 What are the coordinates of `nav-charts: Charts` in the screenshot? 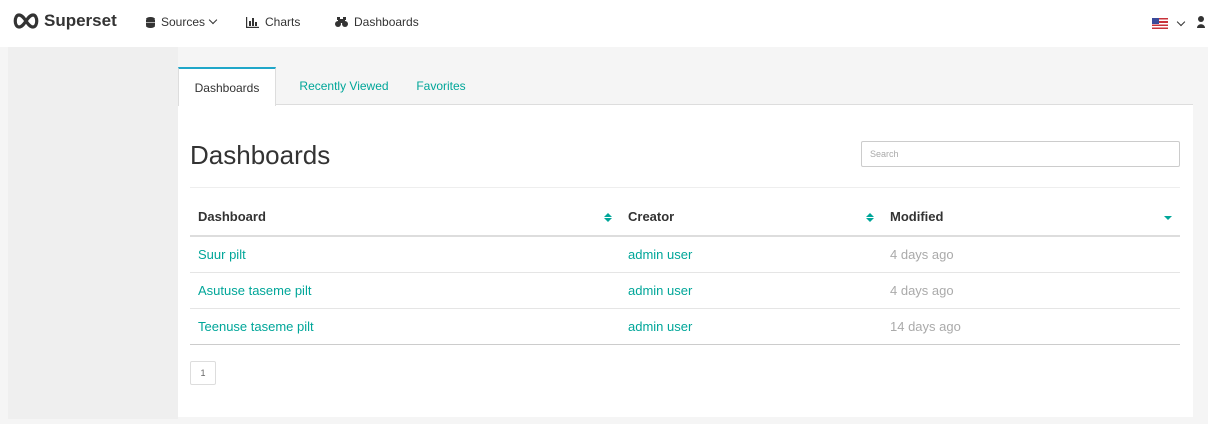 It's located at (273, 22).